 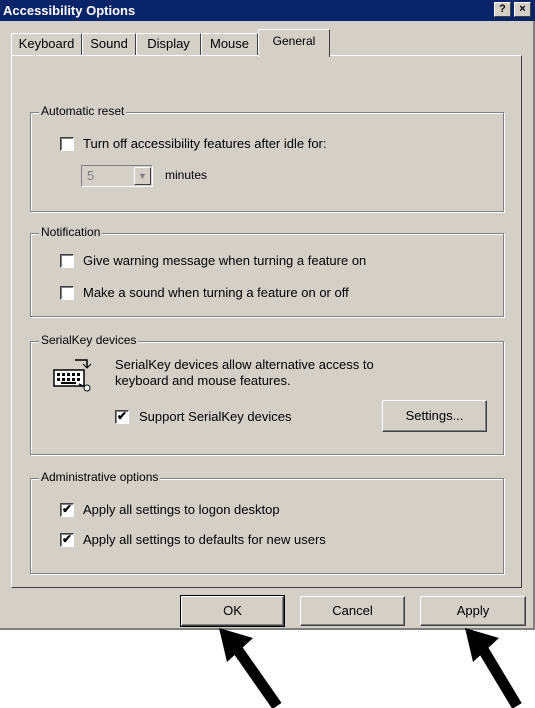 I want to click on apply-logon-checkbox: ✔, so click(x=67, y=510).